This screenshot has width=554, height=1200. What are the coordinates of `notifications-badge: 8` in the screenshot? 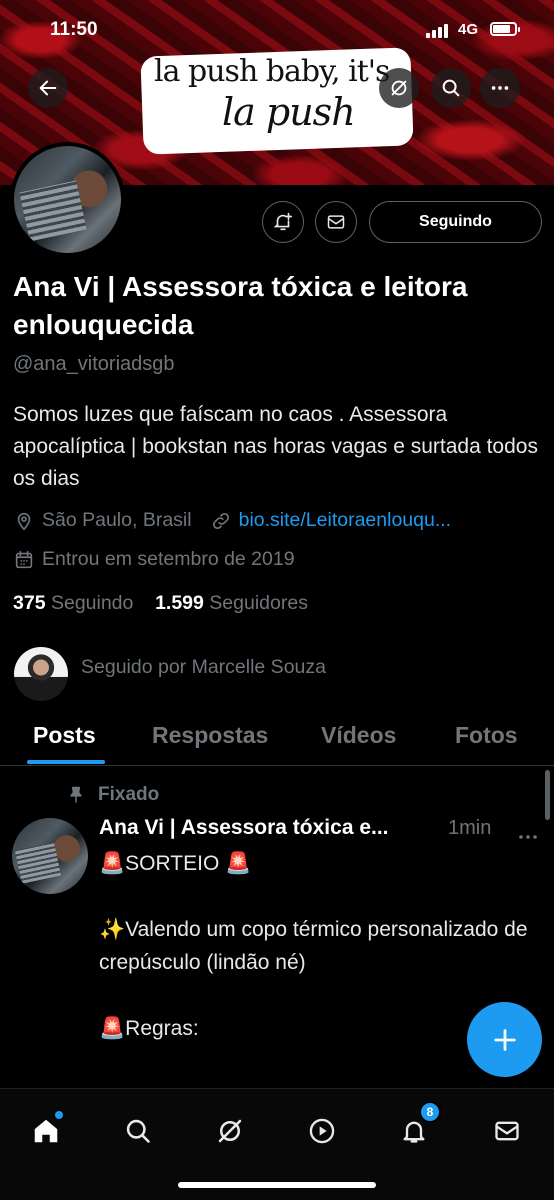 It's located at (430, 1112).